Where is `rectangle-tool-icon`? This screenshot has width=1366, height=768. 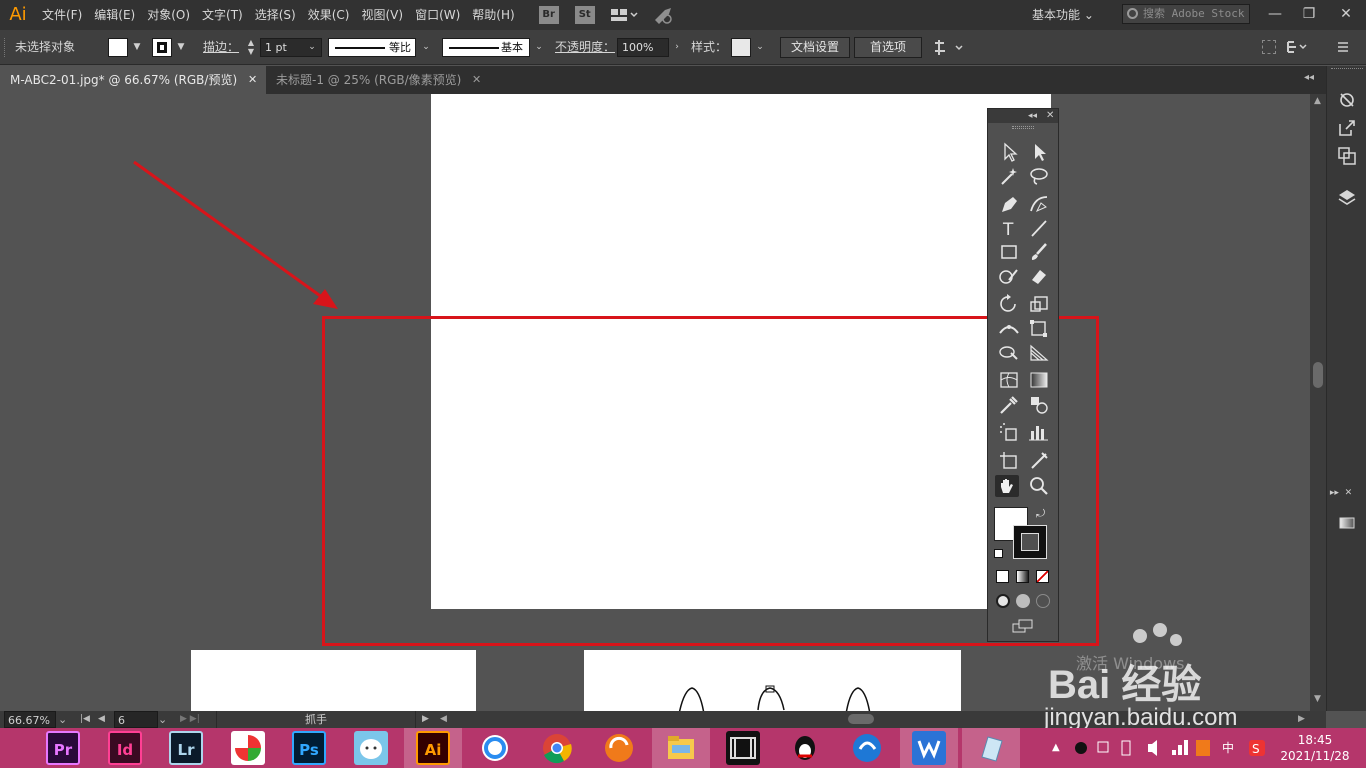
rectangle-tool-icon is located at coordinates (1009, 252).